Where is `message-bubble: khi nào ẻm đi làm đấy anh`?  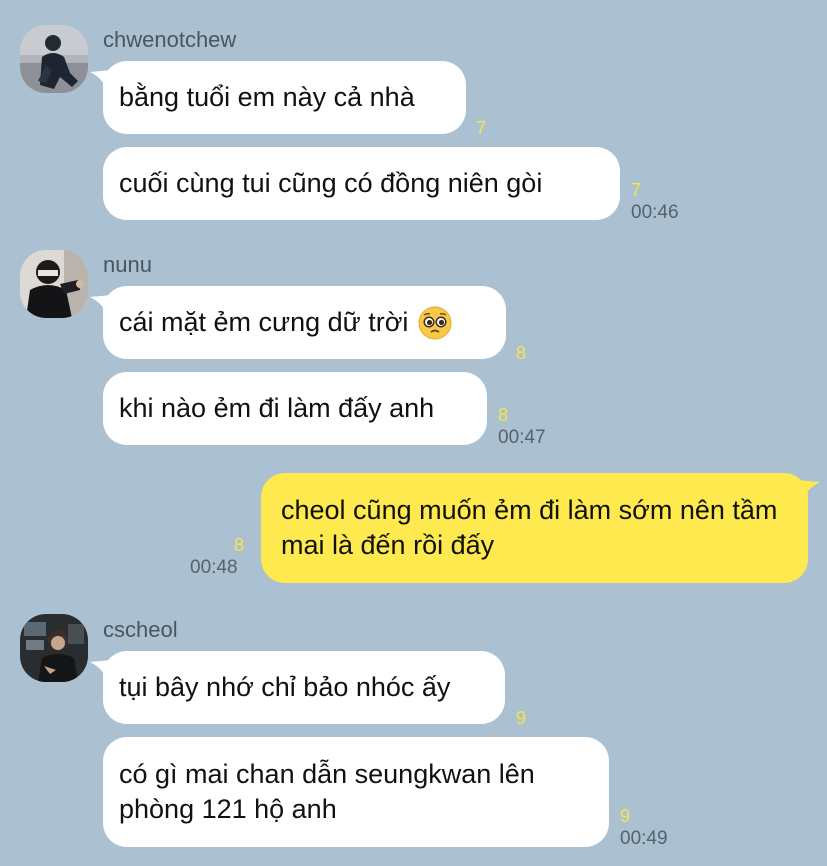 message-bubble: khi nào ẻm đi làm đấy anh is located at coordinates (295, 408).